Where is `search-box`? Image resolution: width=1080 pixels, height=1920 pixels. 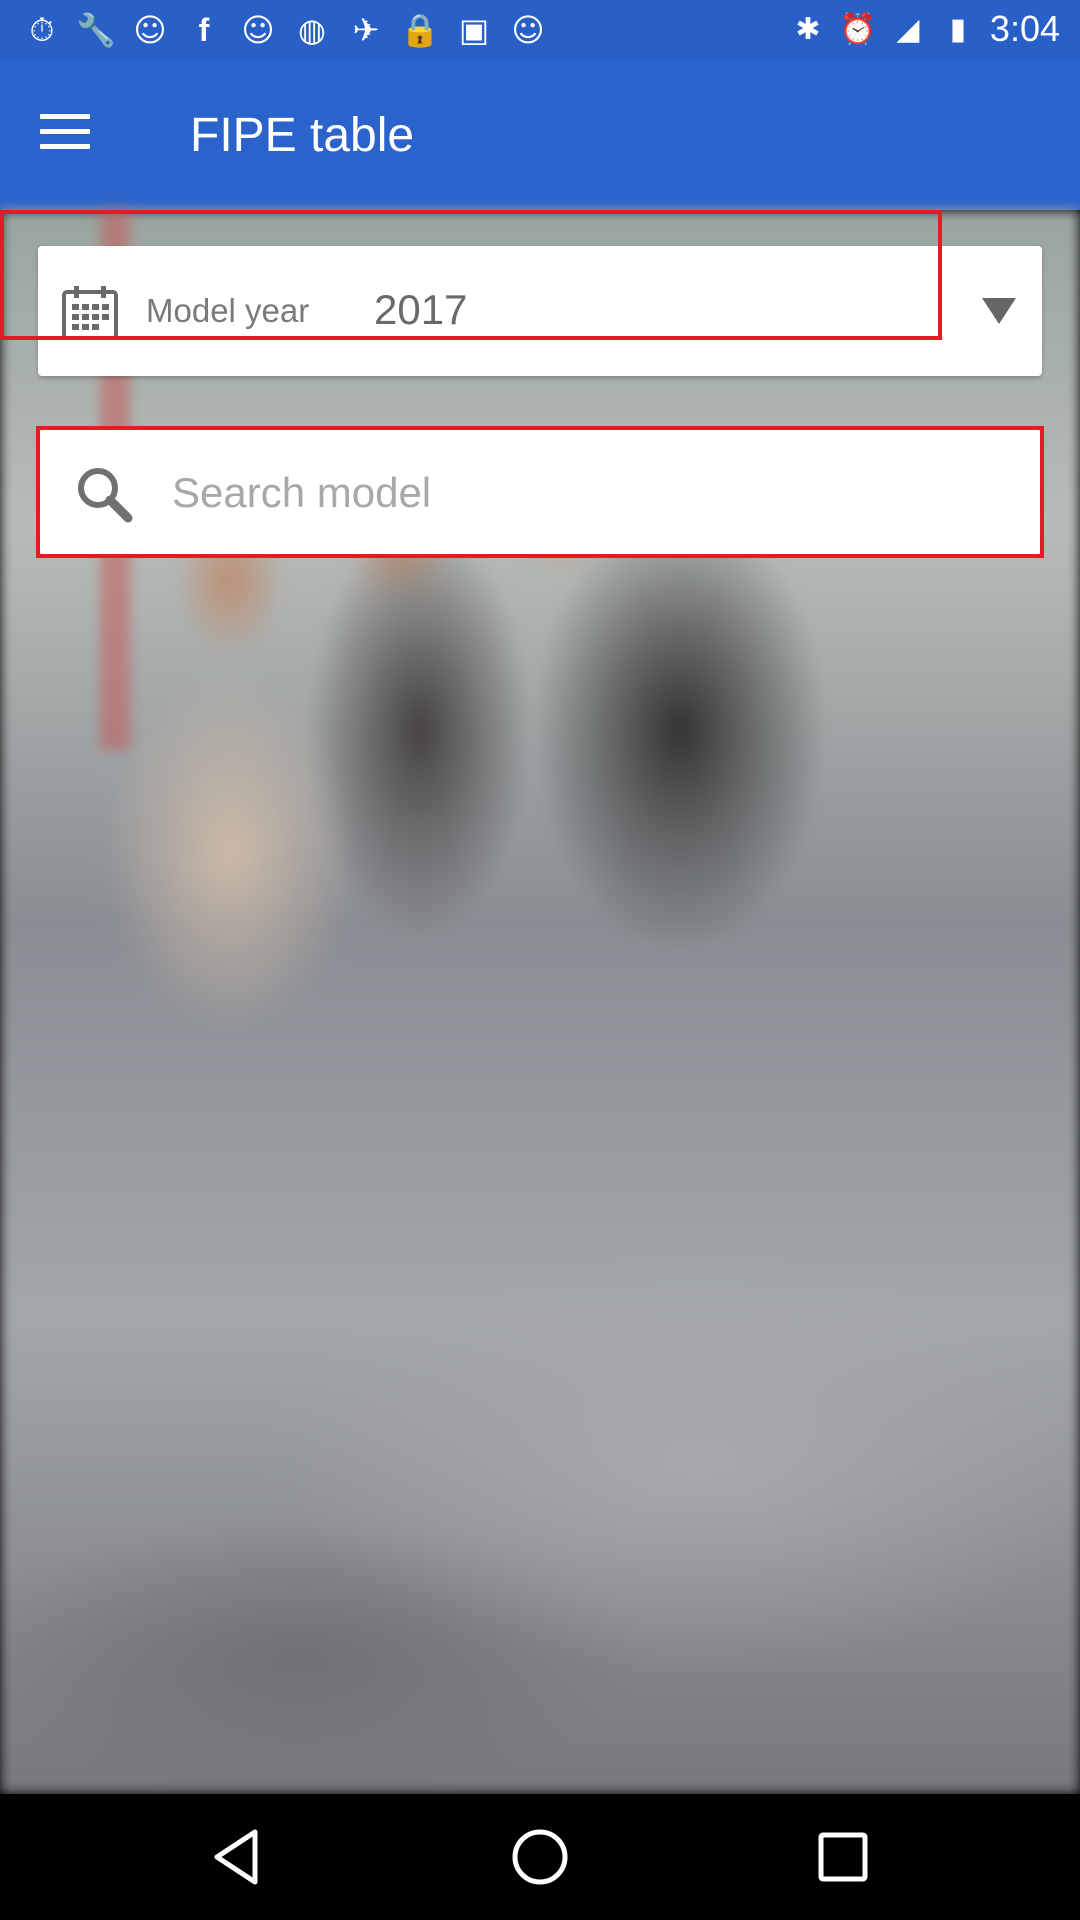
search-box is located at coordinates (540, 492).